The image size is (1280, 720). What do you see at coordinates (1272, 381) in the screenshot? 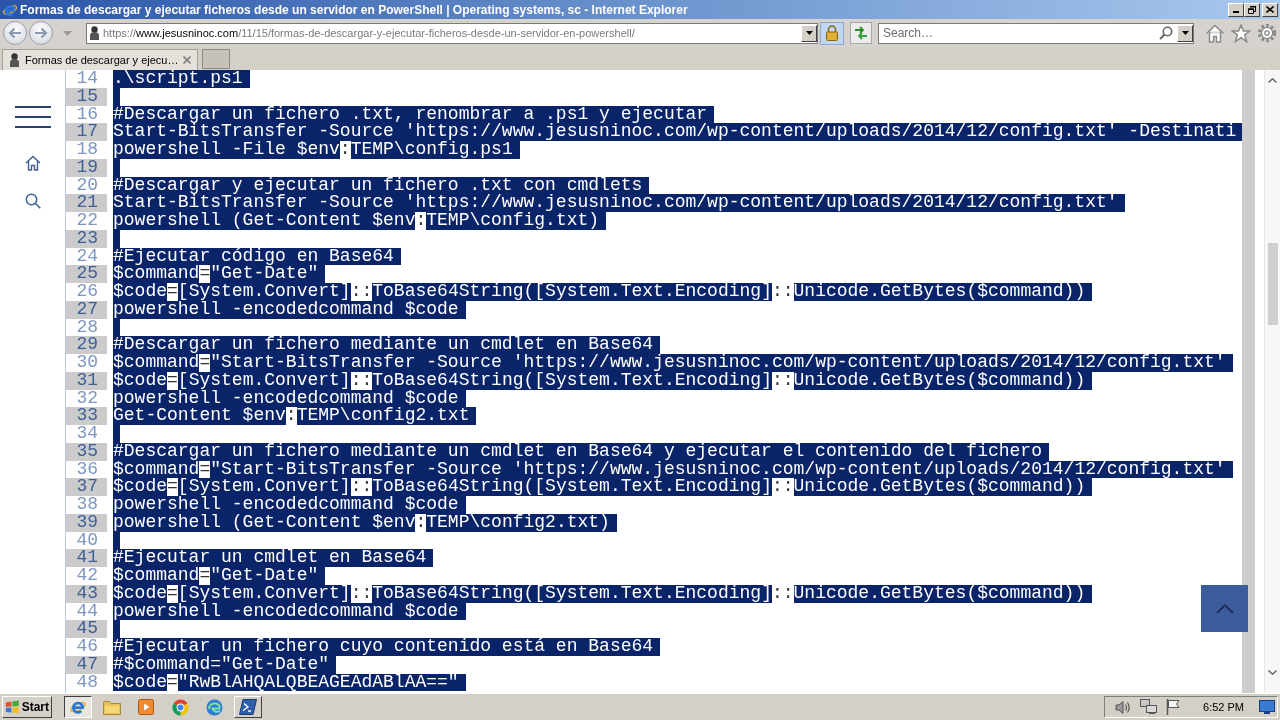
I see `scrollbar` at bounding box center [1272, 381].